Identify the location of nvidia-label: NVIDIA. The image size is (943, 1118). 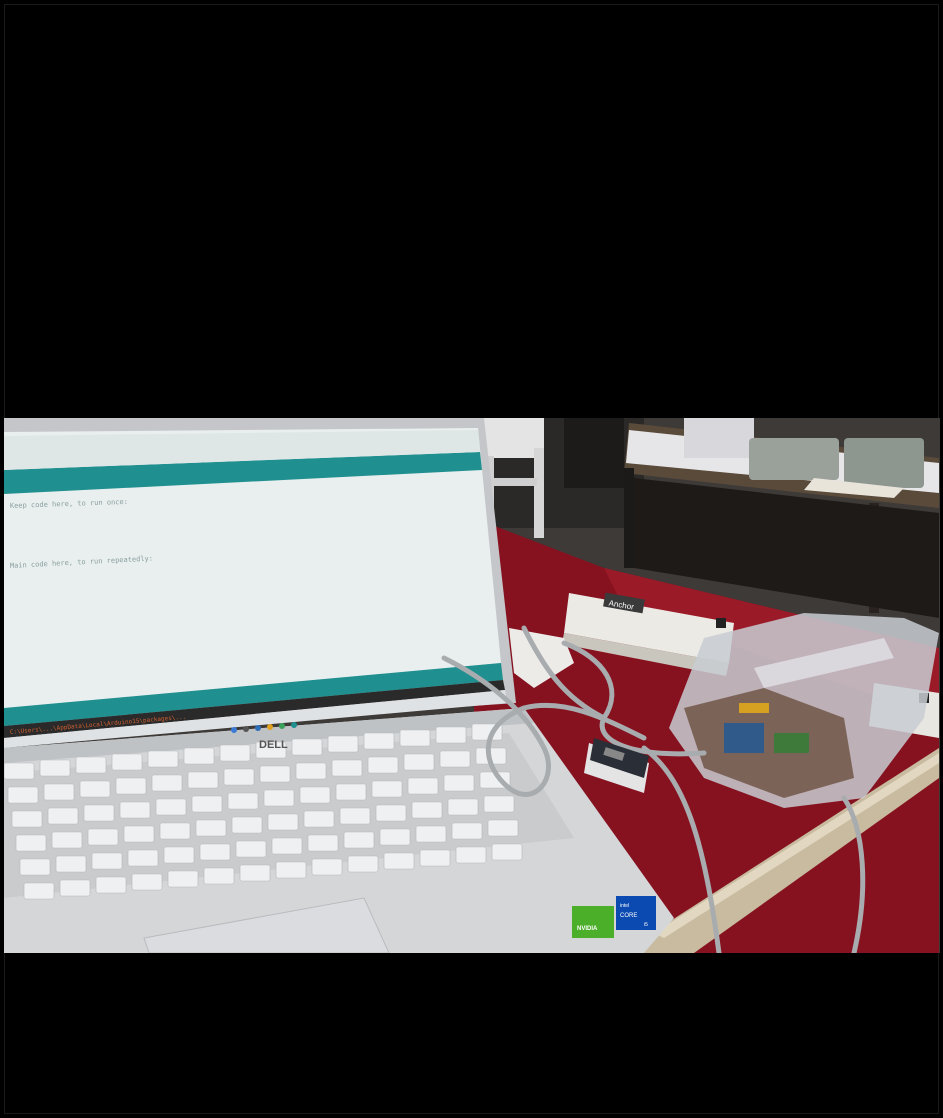
(587, 929).